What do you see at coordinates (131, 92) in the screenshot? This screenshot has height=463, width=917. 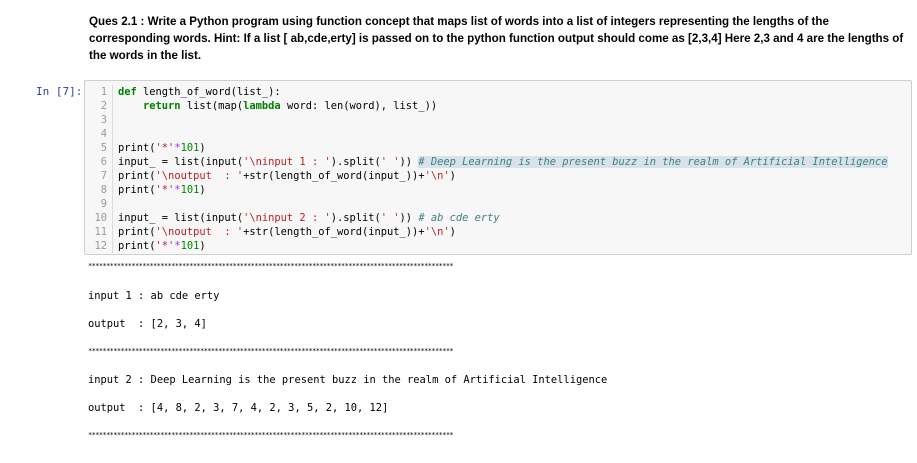 I see `code-token: def` at bounding box center [131, 92].